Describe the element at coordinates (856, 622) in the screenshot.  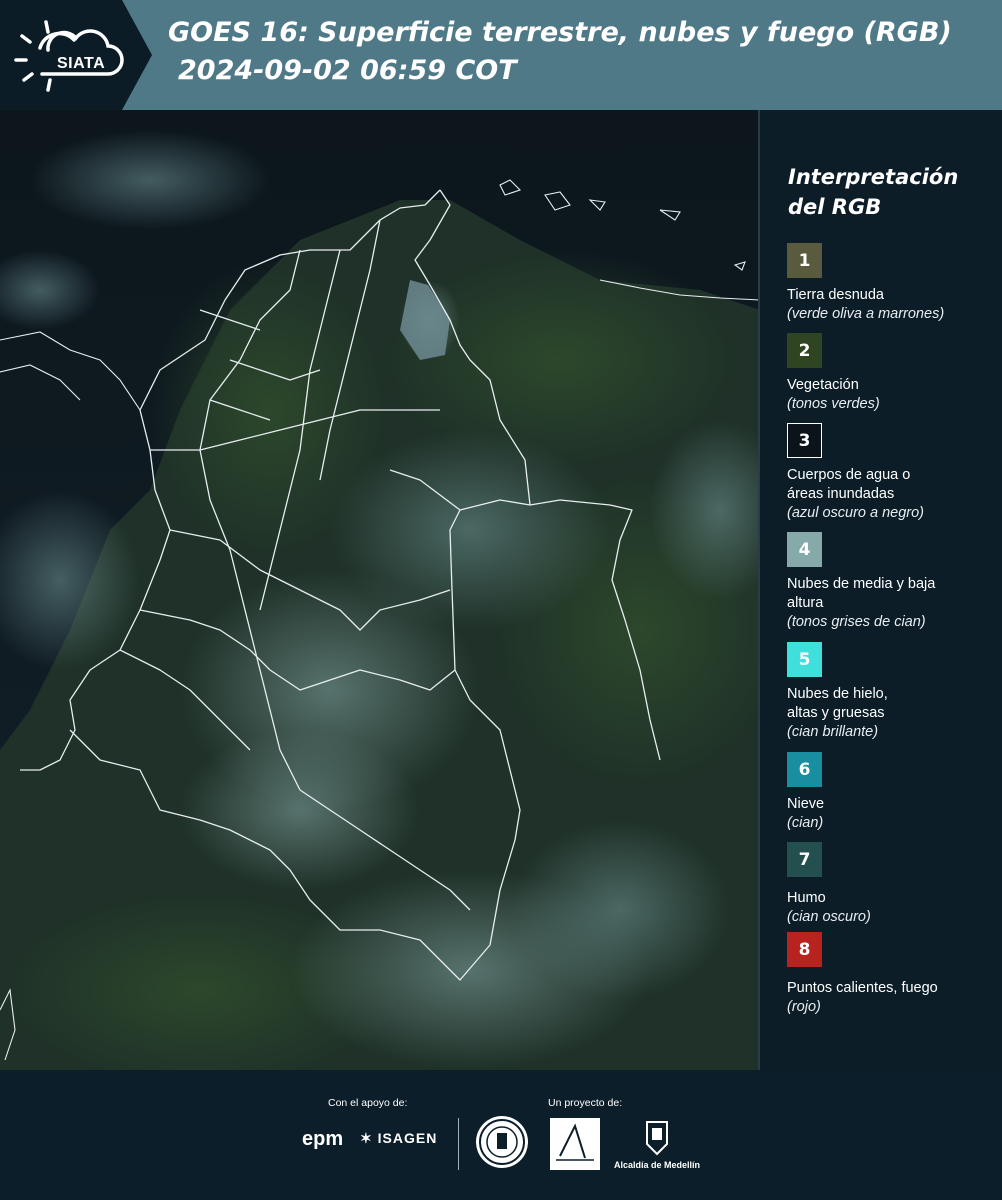
I see `legend-note: (tonos grises de cian)` at that location.